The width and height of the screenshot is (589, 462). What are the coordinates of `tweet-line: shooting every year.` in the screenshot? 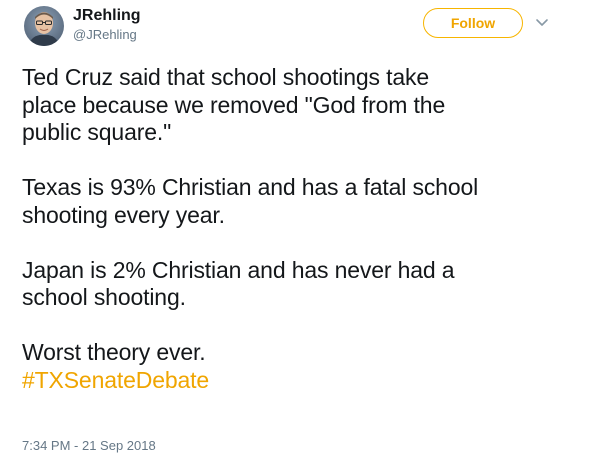 It's located at (123, 214).